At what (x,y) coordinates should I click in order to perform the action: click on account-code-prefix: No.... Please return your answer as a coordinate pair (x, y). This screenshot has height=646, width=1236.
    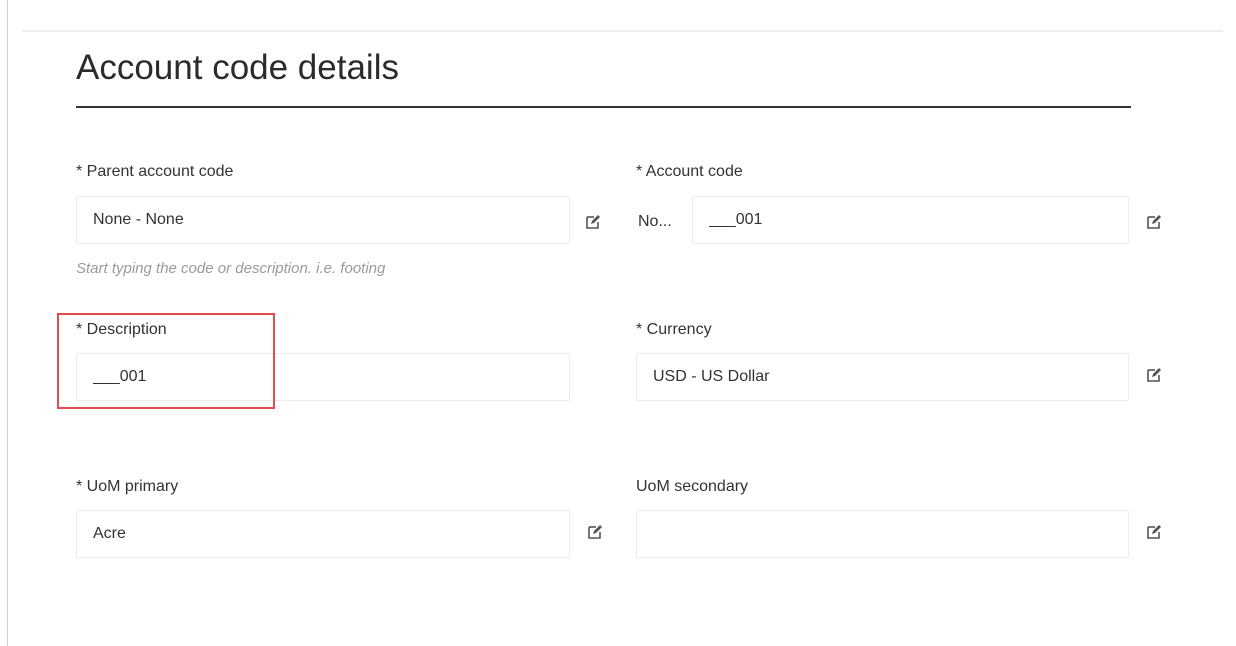
    Looking at the image, I should click on (655, 221).